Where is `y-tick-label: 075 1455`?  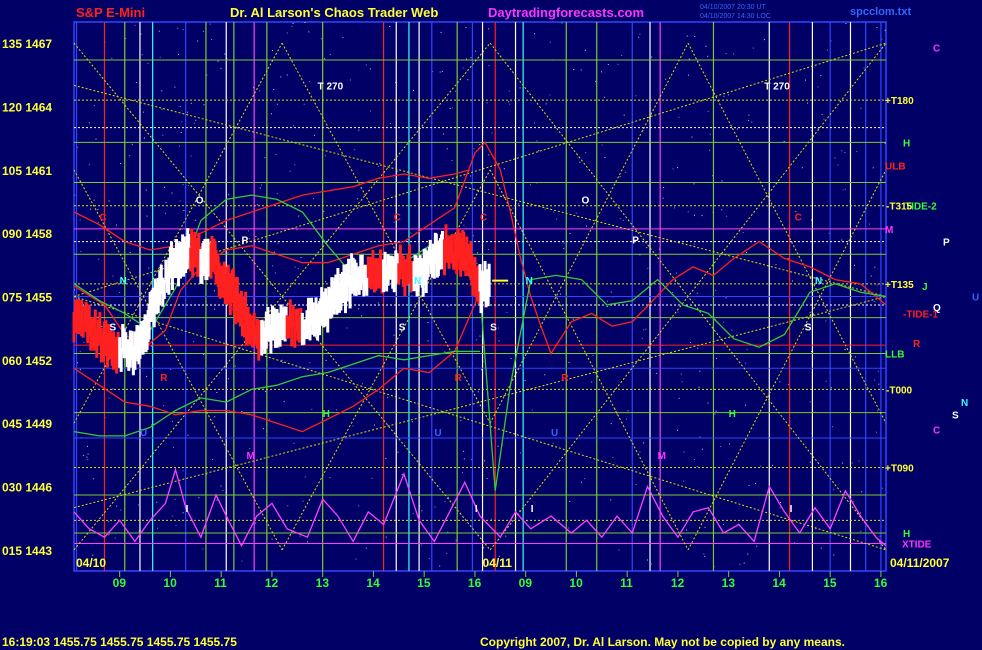
y-tick-label: 075 1455 is located at coordinates (27, 298).